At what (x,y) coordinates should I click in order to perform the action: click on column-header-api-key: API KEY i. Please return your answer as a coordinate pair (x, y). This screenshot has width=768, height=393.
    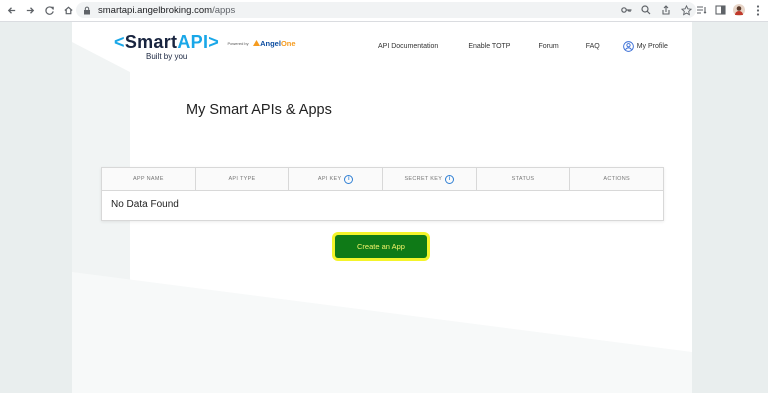
    Looking at the image, I should click on (336, 179).